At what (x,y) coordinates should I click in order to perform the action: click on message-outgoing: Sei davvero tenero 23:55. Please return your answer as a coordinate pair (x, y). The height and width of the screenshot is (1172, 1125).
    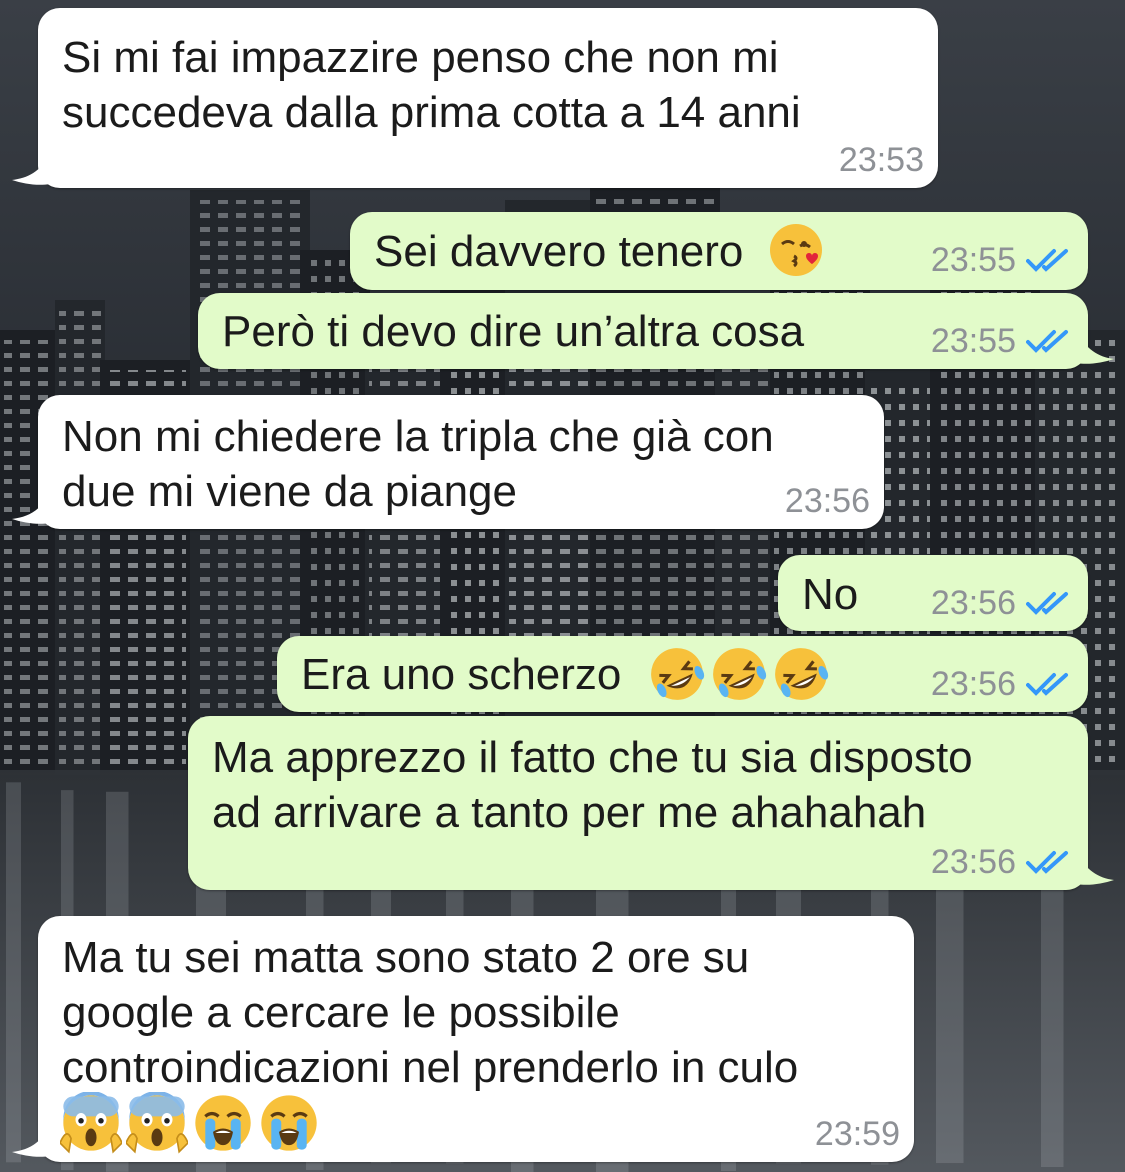
    Looking at the image, I should click on (719, 251).